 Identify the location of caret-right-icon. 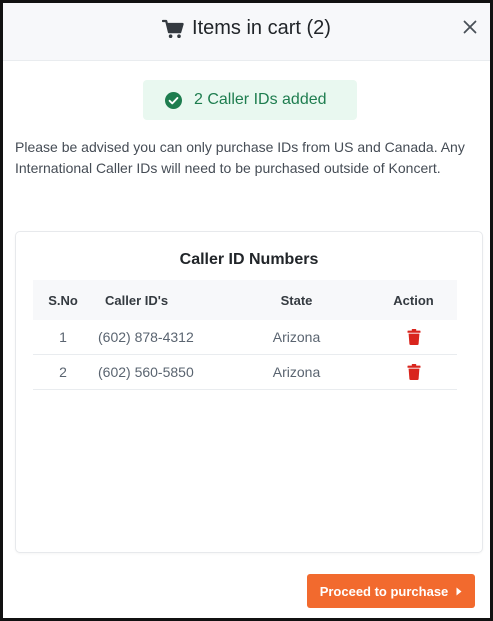
(459, 591).